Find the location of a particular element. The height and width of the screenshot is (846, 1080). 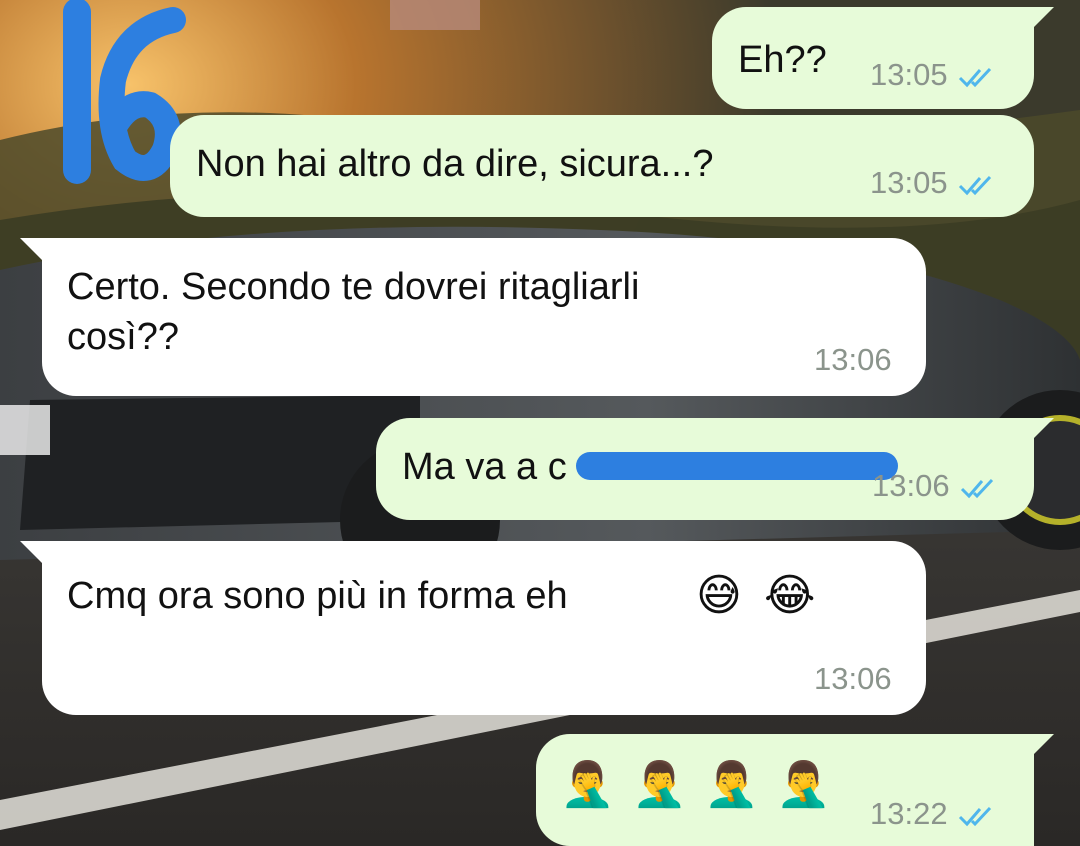

message-time: 13:22 is located at coordinates (909, 813).